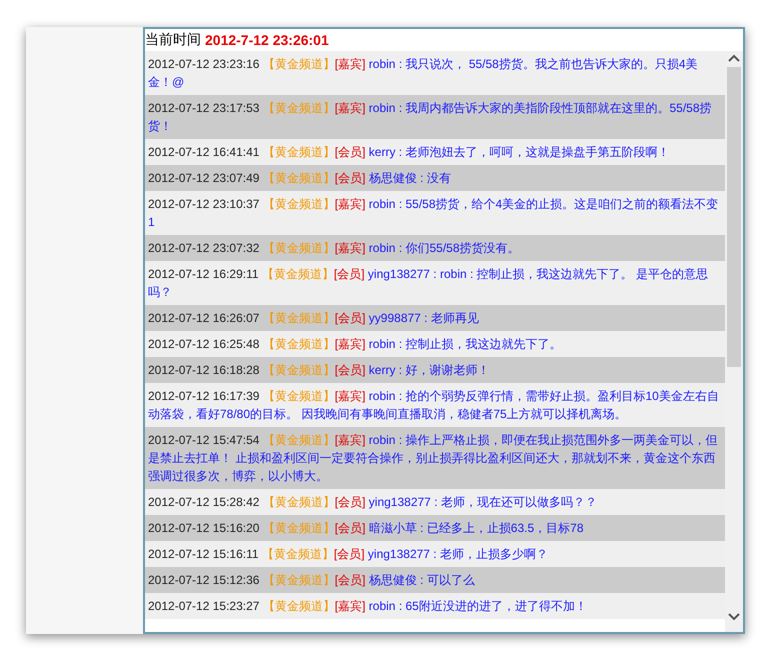 The height and width of the screenshot is (662, 773). Describe the element at coordinates (734, 217) in the screenshot. I see `scroll-thumb` at that location.